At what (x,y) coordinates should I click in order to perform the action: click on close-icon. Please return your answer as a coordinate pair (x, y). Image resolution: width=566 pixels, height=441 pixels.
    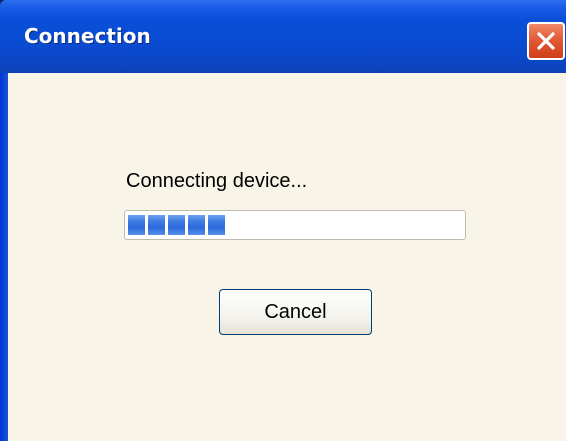
    Looking at the image, I should click on (546, 41).